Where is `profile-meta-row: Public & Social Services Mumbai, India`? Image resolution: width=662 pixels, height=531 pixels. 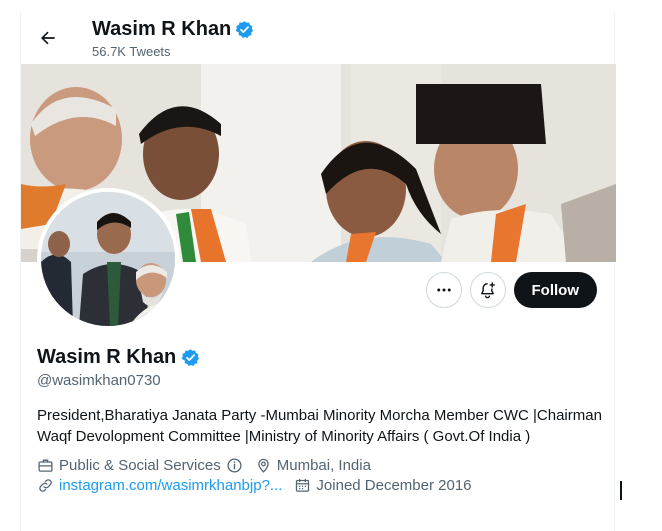
profile-meta-row: Public & Social Services Mumbai, India is located at coordinates (210, 465).